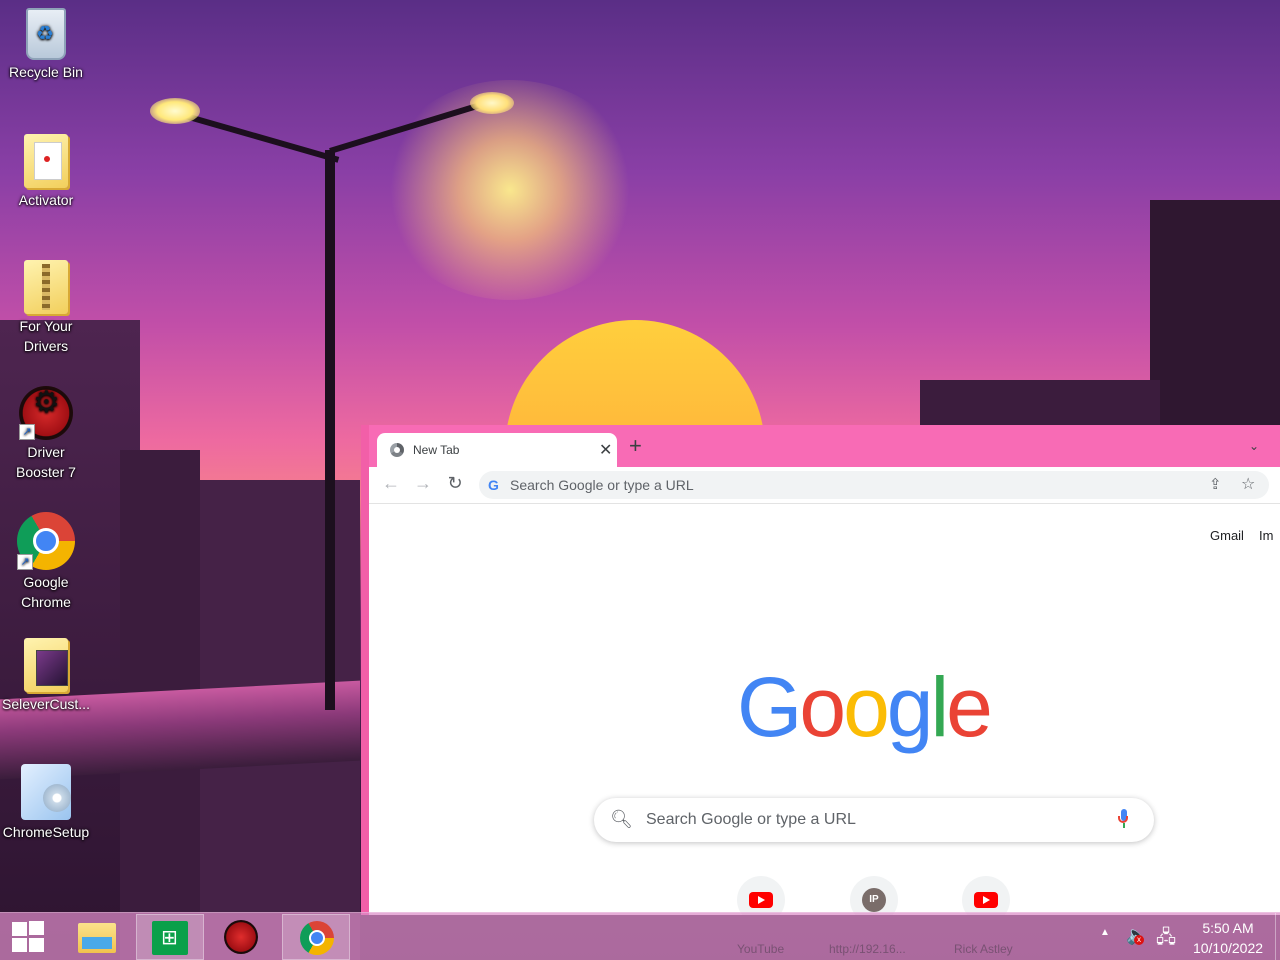 The image size is (1280, 960). What do you see at coordinates (19, 929) in the screenshot?
I see `windows-logo-icon` at bounding box center [19, 929].